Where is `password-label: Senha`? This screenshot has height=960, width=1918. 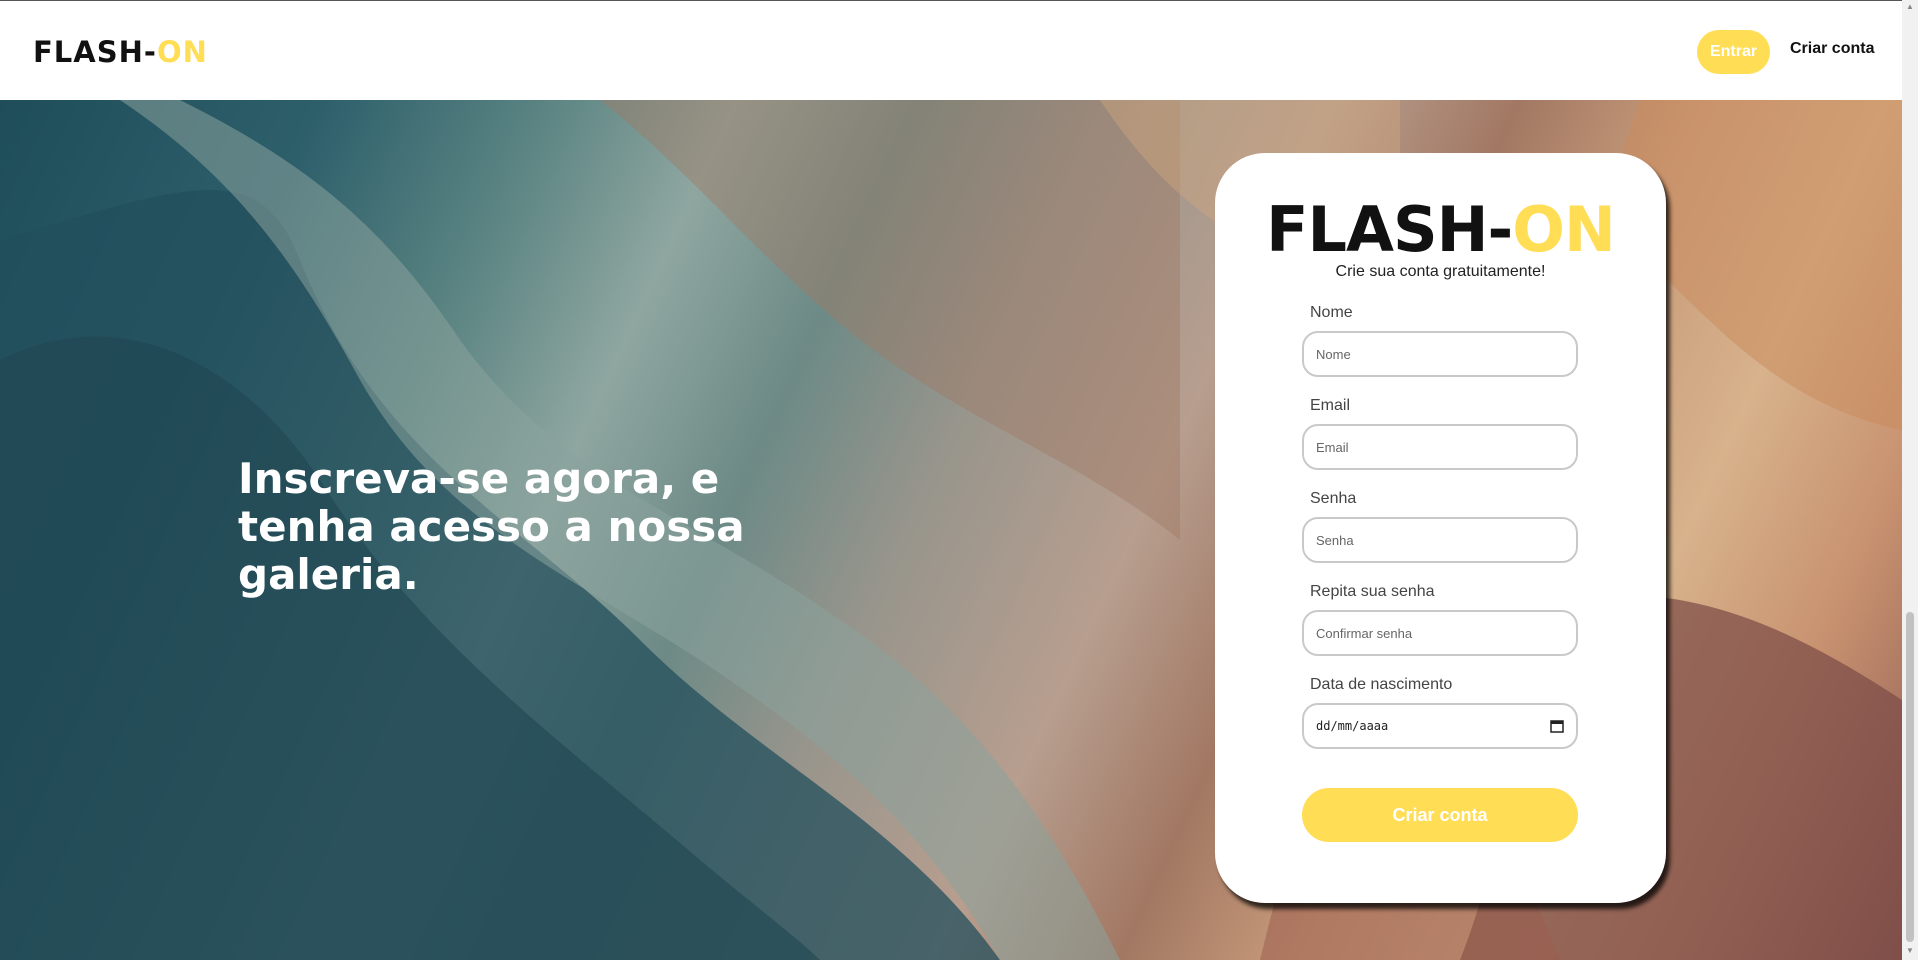
password-label: Senha is located at coordinates (1333, 498).